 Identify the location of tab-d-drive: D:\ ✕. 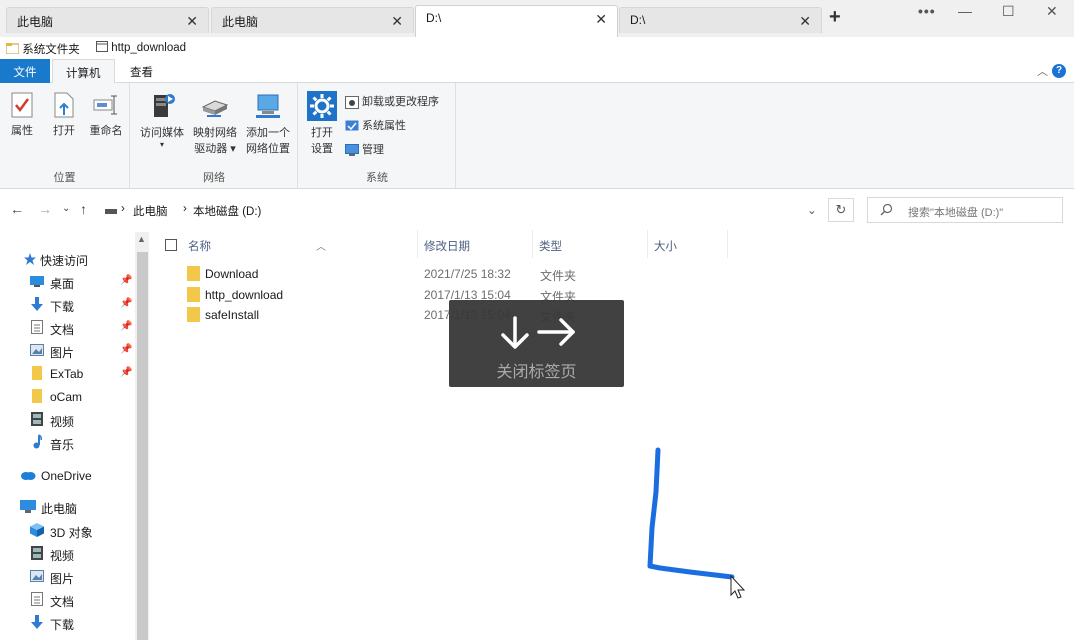
(720, 20).